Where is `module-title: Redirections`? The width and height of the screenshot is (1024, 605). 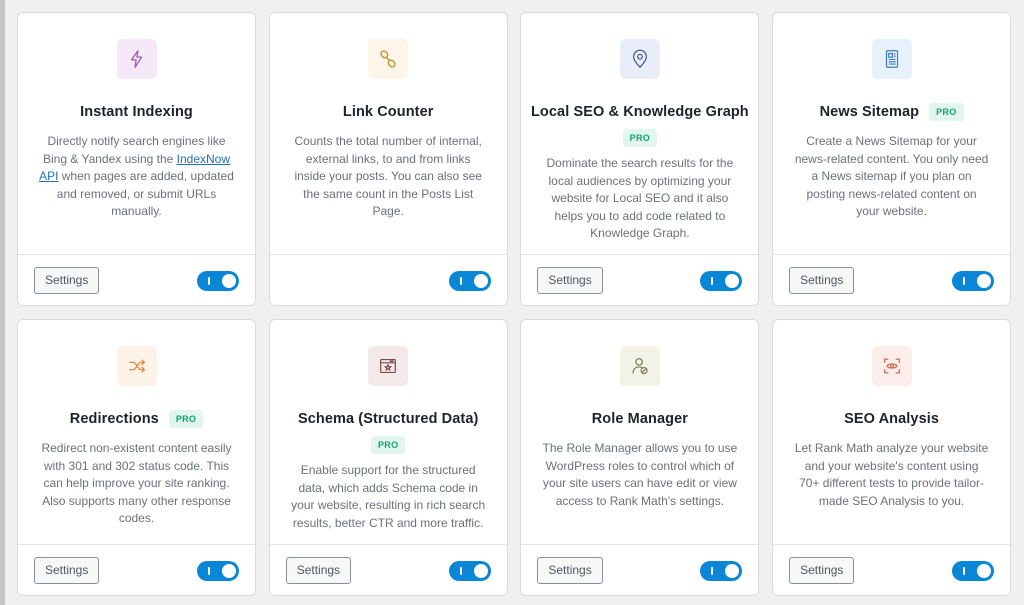
module-title: Redirections is located at coordinates (114, 419).